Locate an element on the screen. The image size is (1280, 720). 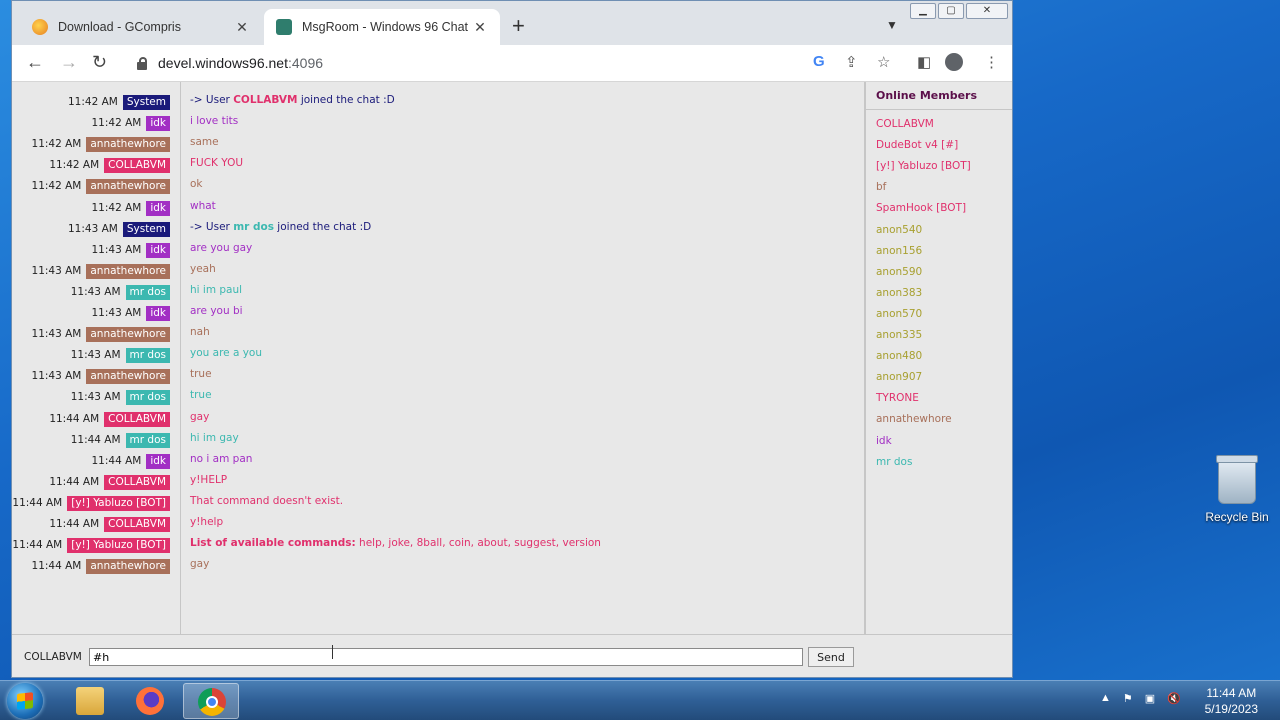
chat-message: 11:42 AM COLLABVM FUCK YOU is located at coordinates (438, 164).